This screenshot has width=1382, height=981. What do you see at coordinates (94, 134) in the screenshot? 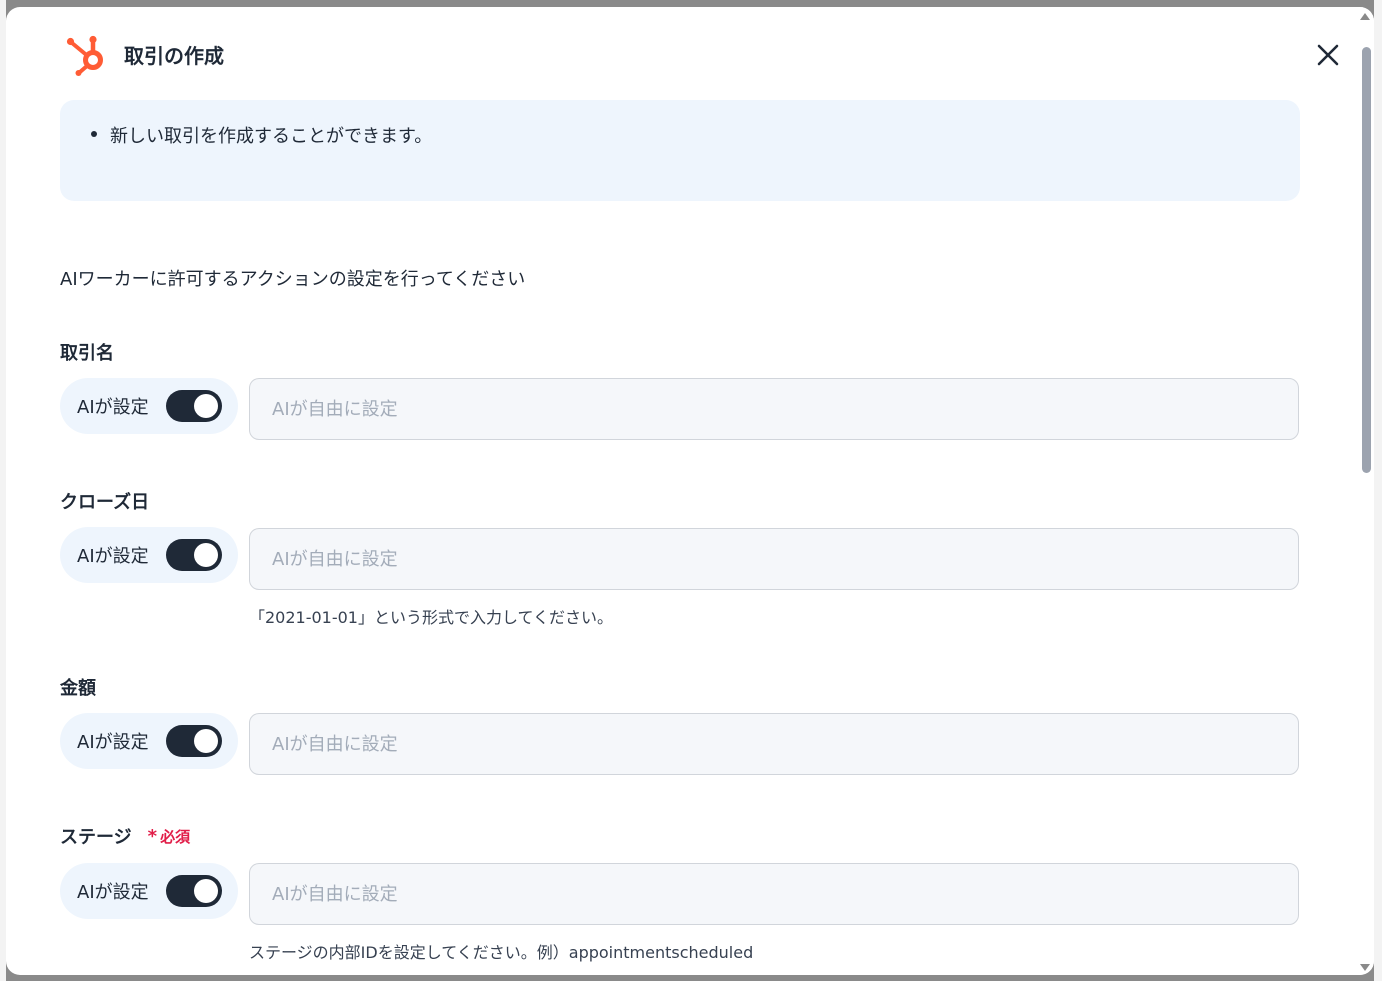
I see `bullet-icon` at bounding box center [94, 134].